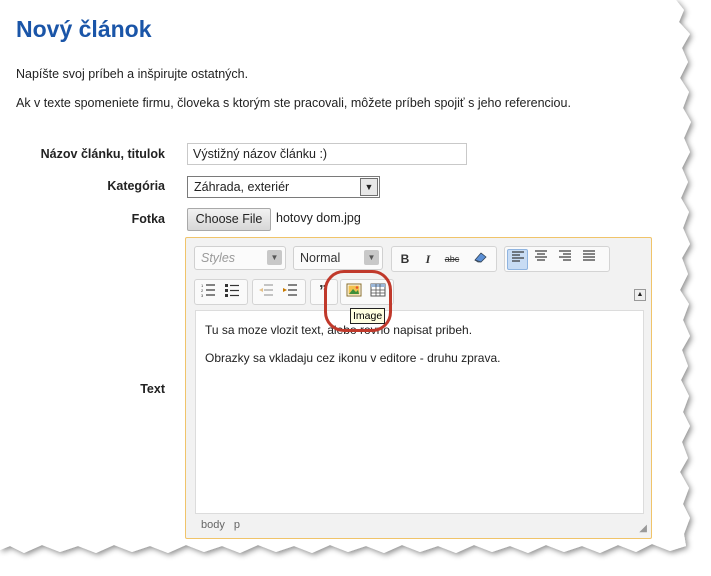 Image resolution: width=711 pixels, height=576 pixels. I want to click on page-title: Nový článok, so click(84, 29).